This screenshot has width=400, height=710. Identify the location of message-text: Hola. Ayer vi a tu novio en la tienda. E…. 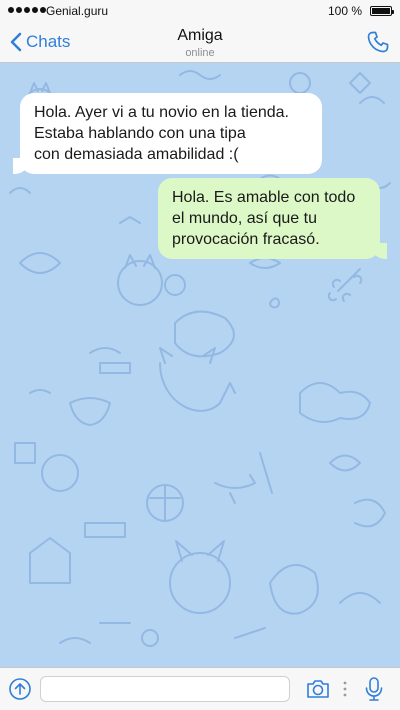
(161, 133).